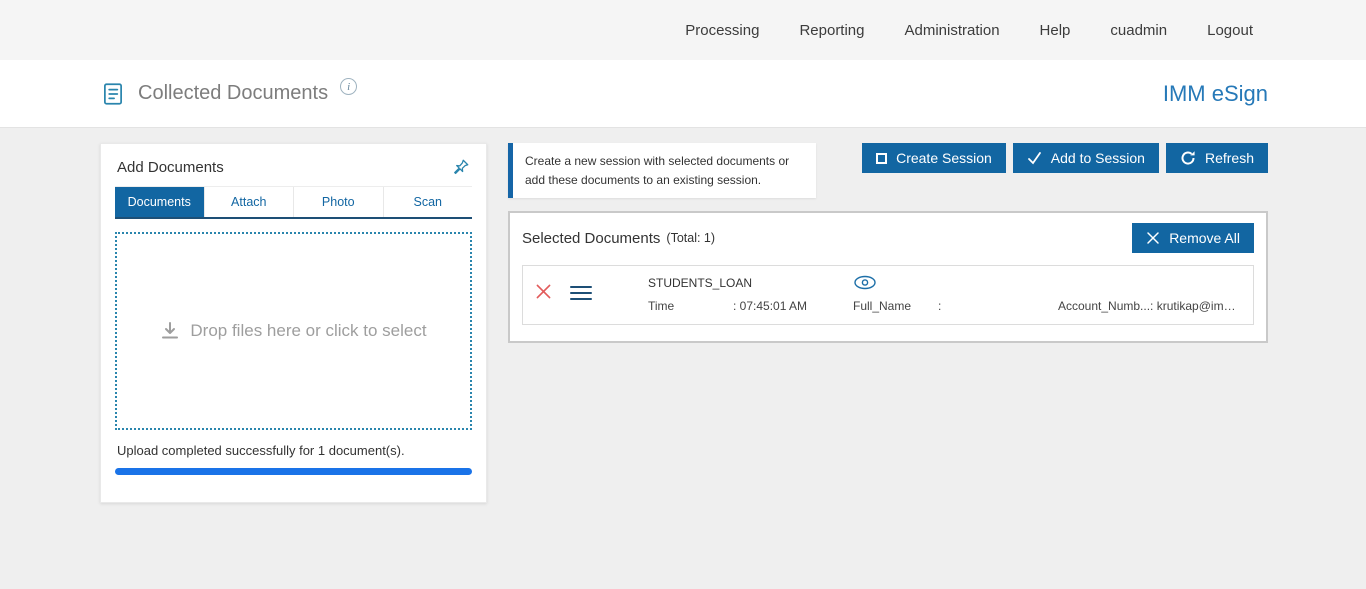 The height and width of the screenshot is (589, 1366). I want to click on add-documents-title: Add Documents, so click(170, 167).